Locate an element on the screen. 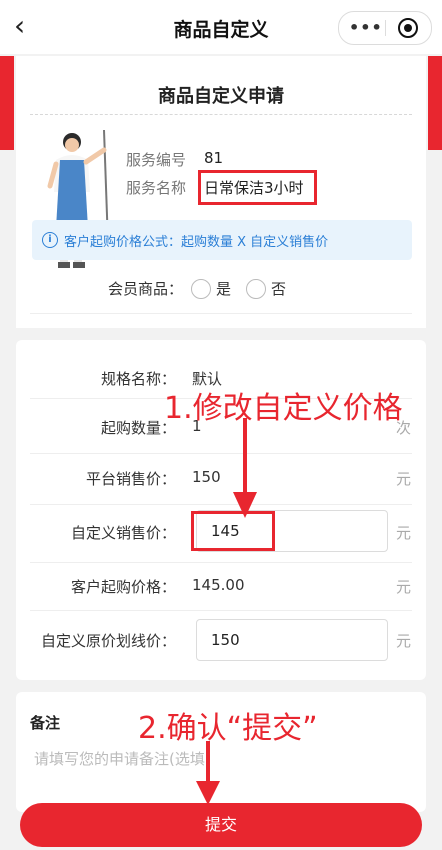 The height and width of the screenshot is (850, 442). member-yes-radio is located at coordinates (201, 289).